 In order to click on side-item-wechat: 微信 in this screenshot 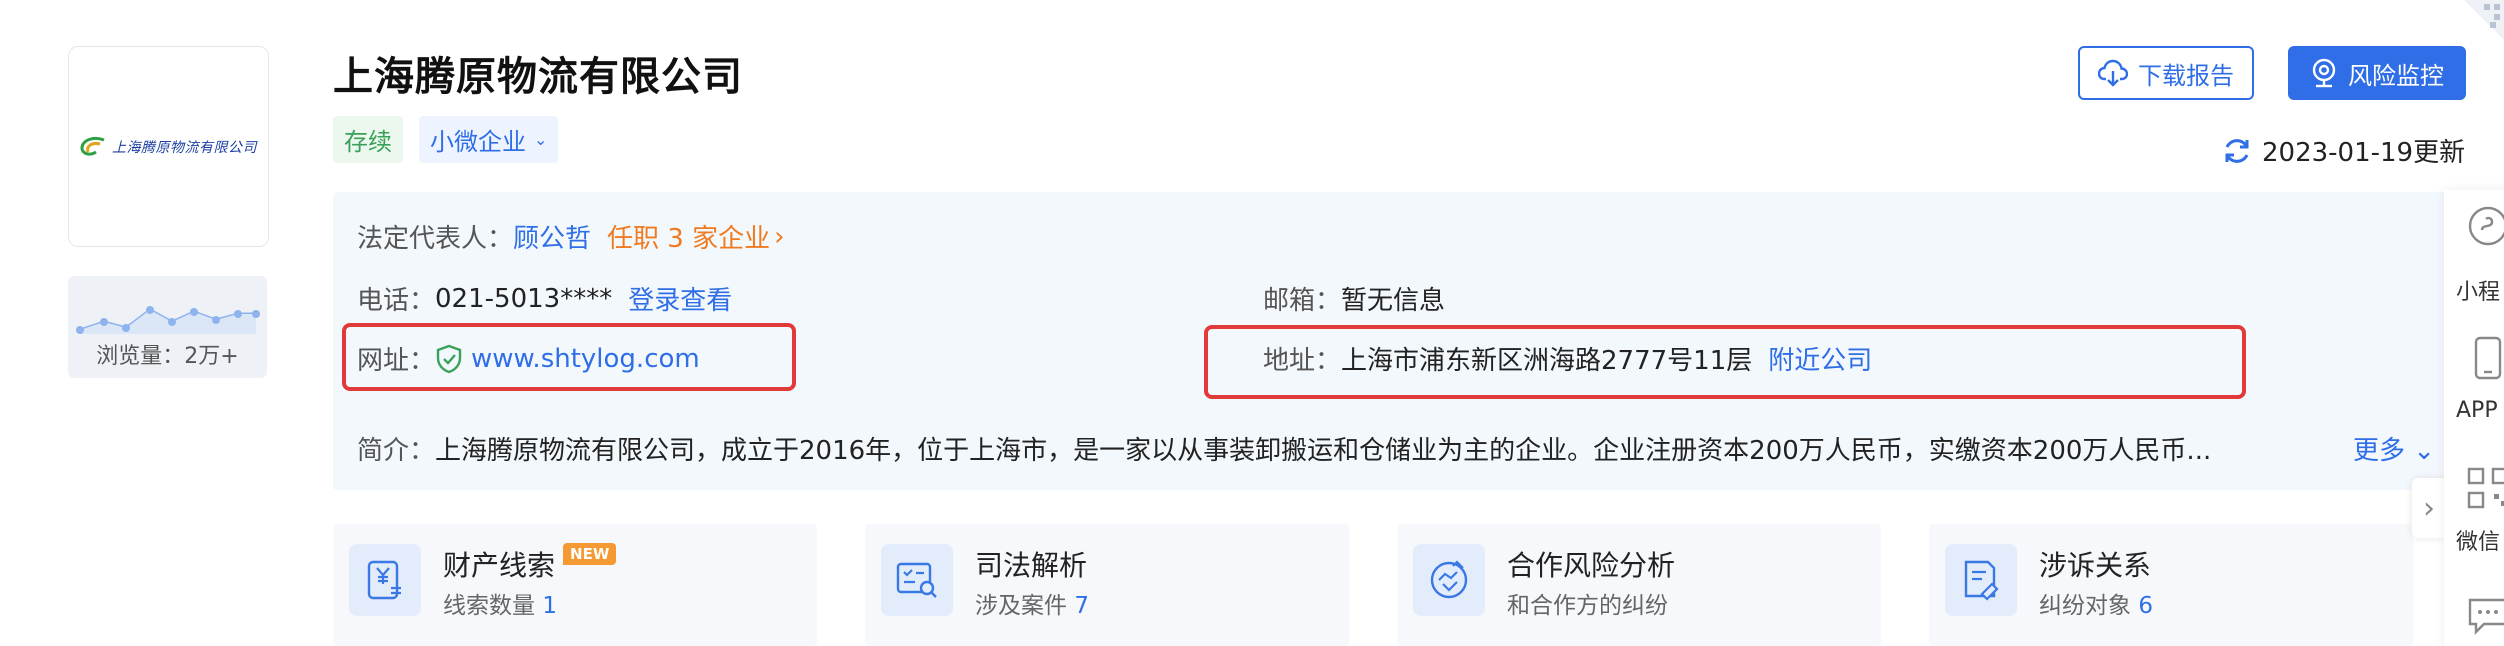, I will do `click(2480, 540)`.